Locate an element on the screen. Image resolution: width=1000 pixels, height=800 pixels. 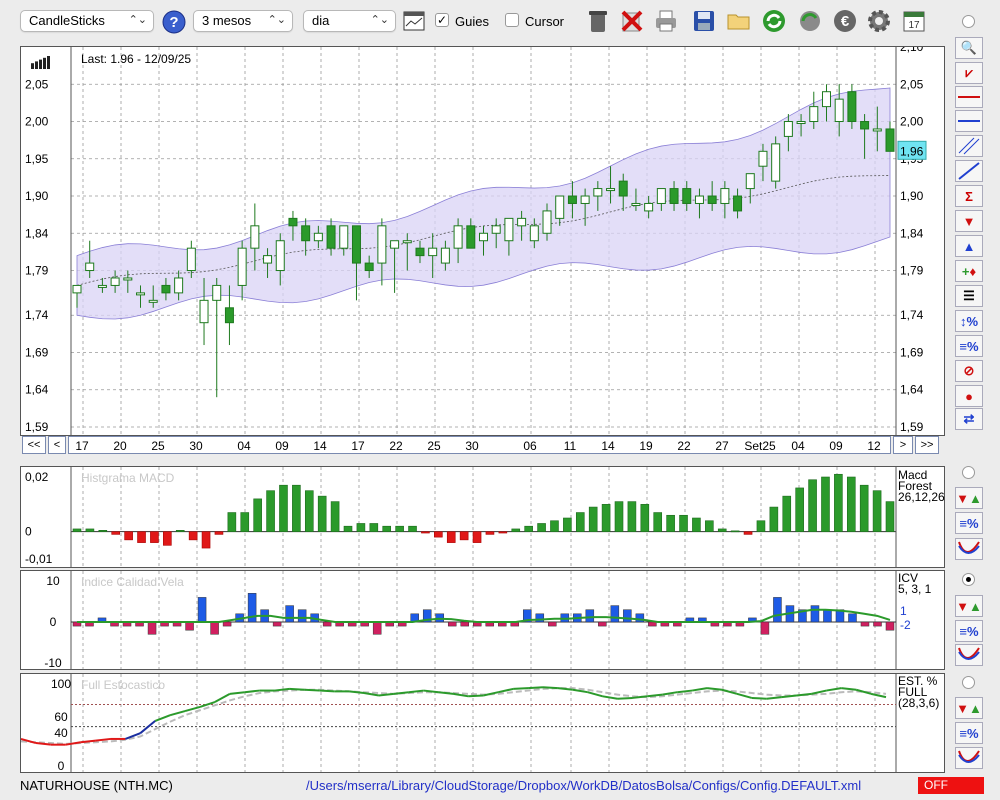
horizontal-line-red-icon is located at coordinates (969, 97).